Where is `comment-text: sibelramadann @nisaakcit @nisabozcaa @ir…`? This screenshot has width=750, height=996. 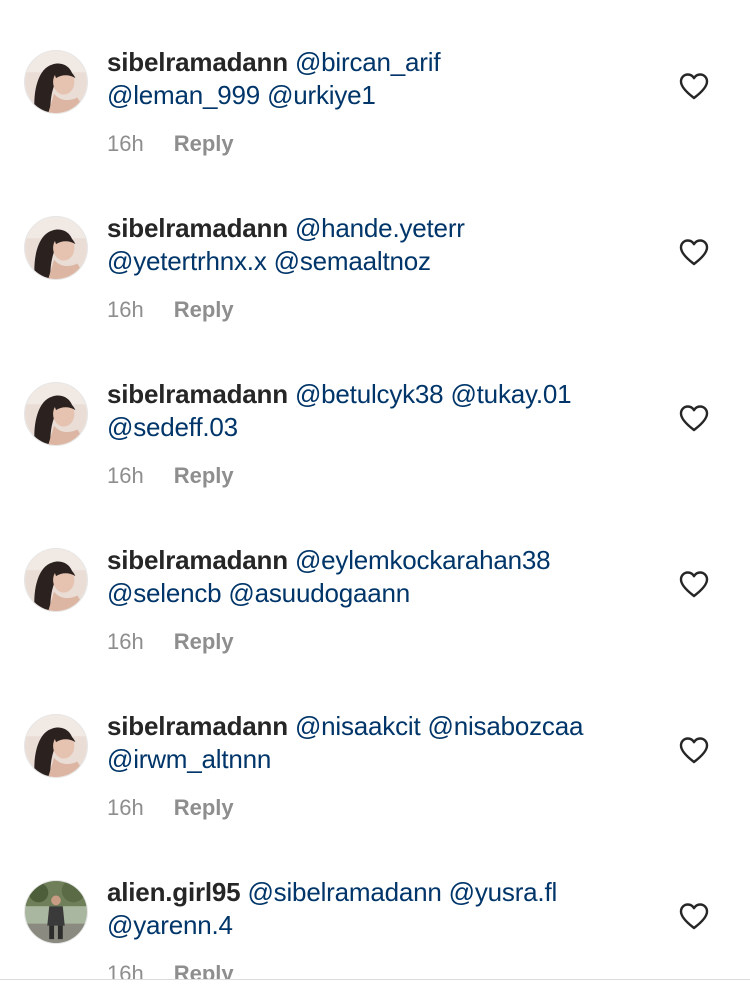 comment-text: sibelramadann @nisaakcit @nisabozcaa @ir… is located at coordinates (379, 743).